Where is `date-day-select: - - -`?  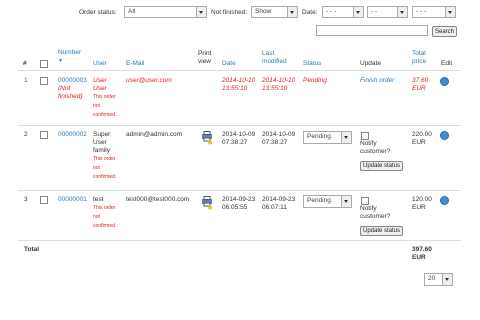
date-day-select: - - - is located at coordinates (343, 12).